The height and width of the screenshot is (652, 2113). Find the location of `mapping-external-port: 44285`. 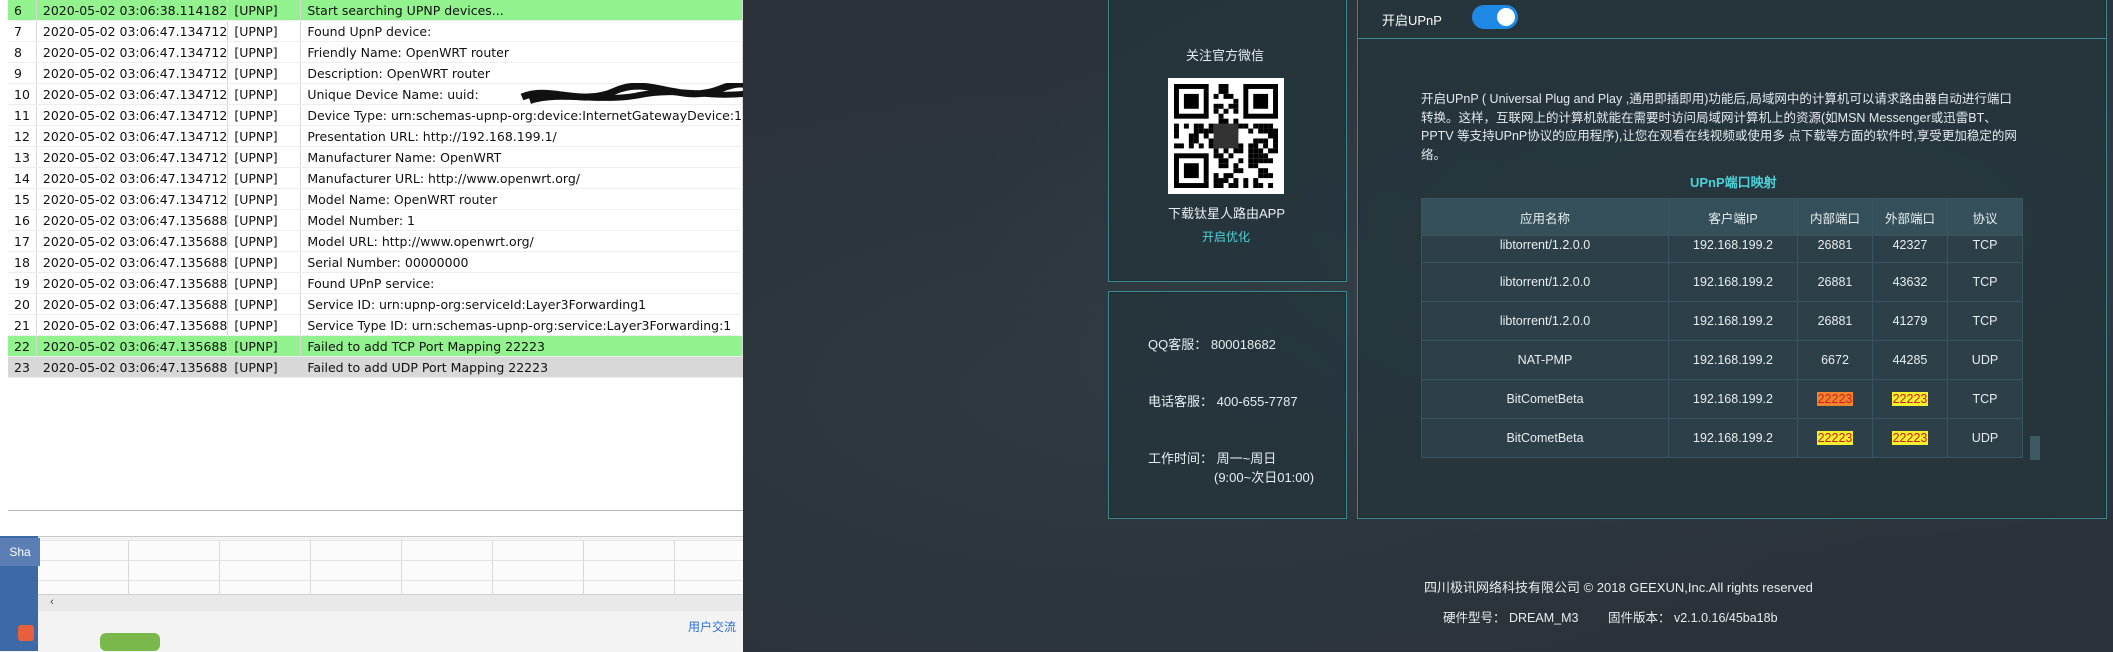

mapping-external-port: 44285 is located at coordinates (1910, 360).